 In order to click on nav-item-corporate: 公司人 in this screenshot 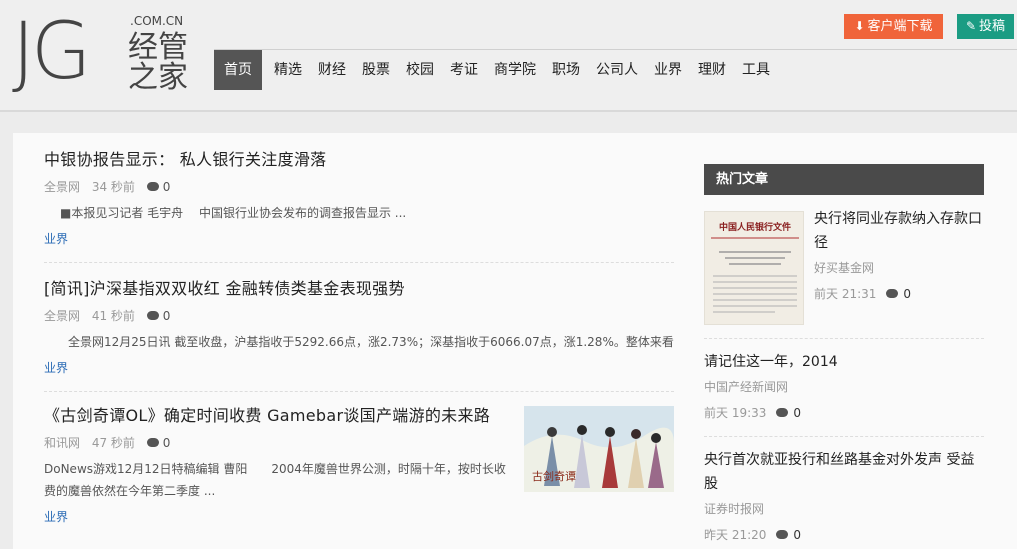, I will do `click(617, 70)`.